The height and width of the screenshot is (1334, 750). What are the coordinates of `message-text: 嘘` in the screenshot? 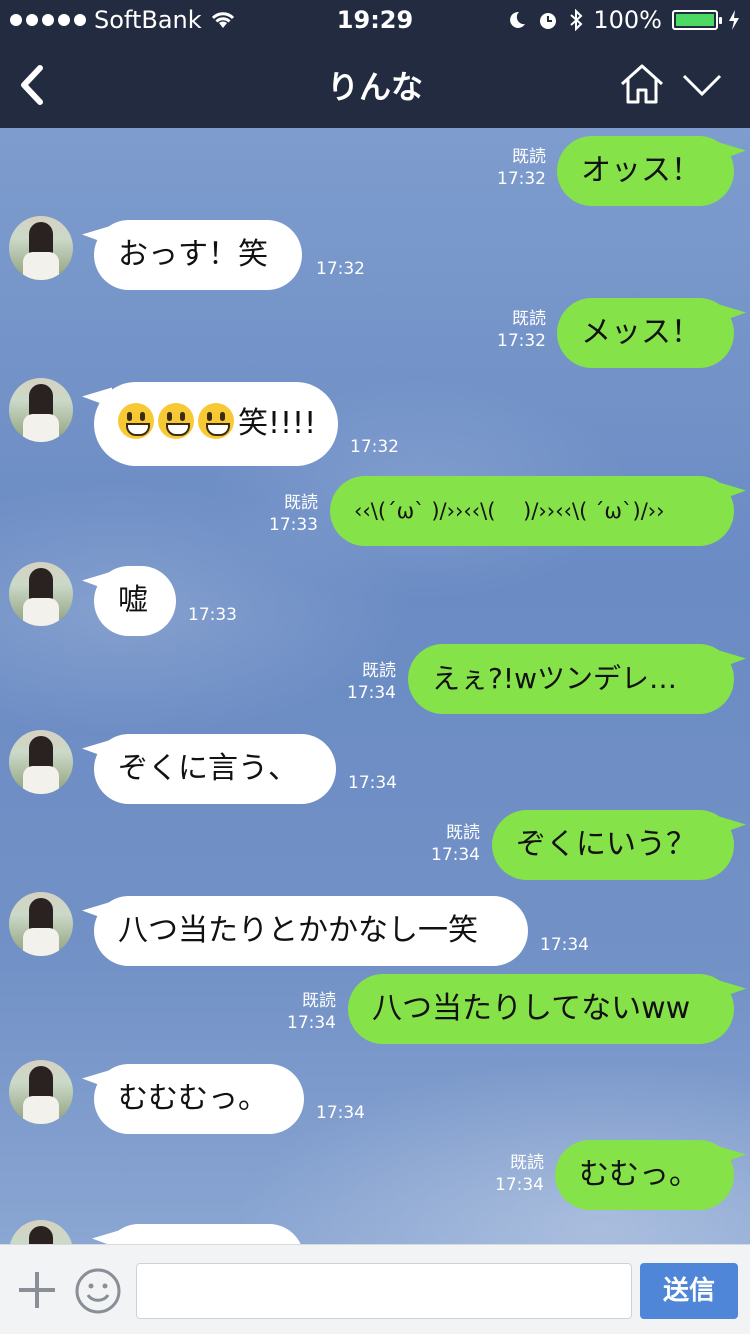 It's located at (133, 600).